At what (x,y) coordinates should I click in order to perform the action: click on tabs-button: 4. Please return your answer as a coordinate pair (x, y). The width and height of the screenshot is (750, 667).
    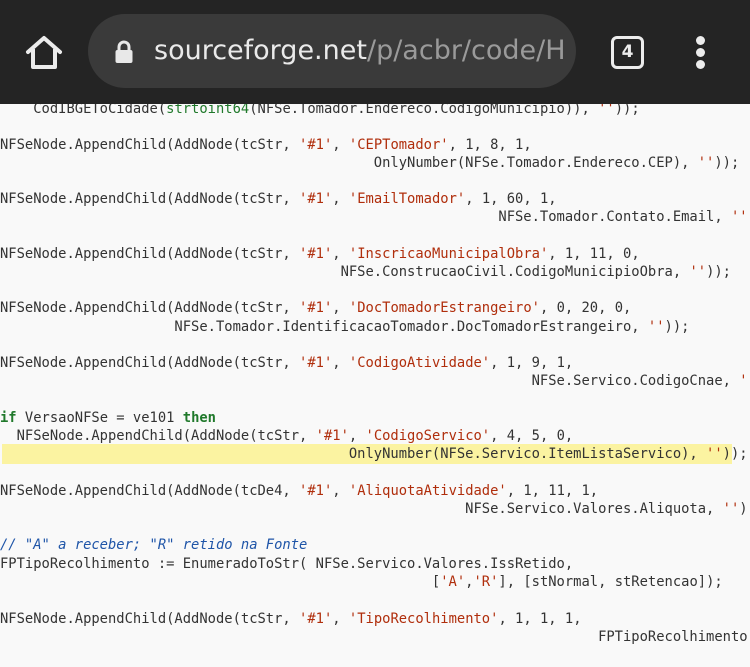
    Looking at the image, I should click on (627, 52).